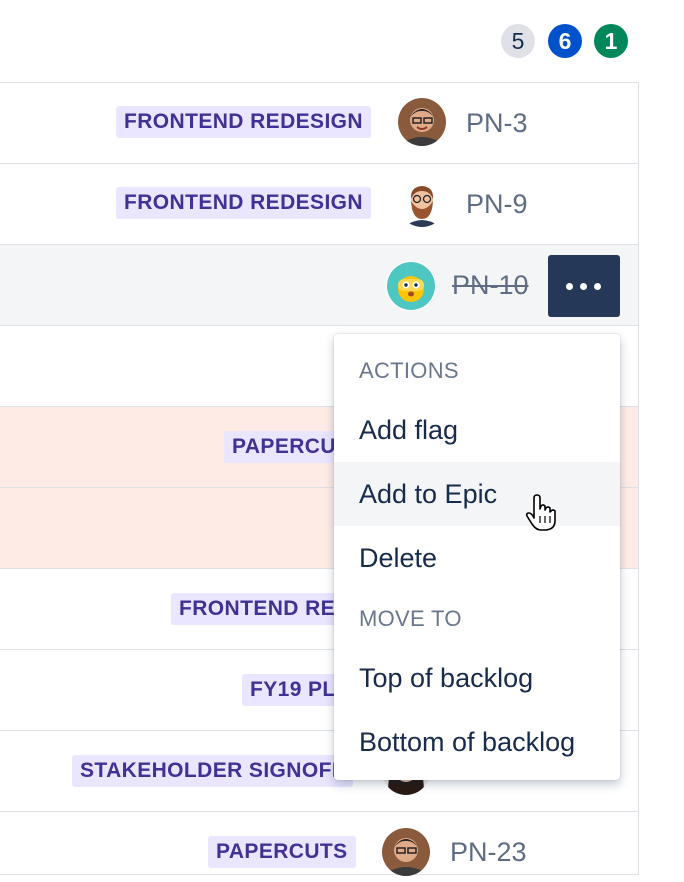 The image size is (684, 882). I want to click on todo-count-badge: 5, so click(518, 41).